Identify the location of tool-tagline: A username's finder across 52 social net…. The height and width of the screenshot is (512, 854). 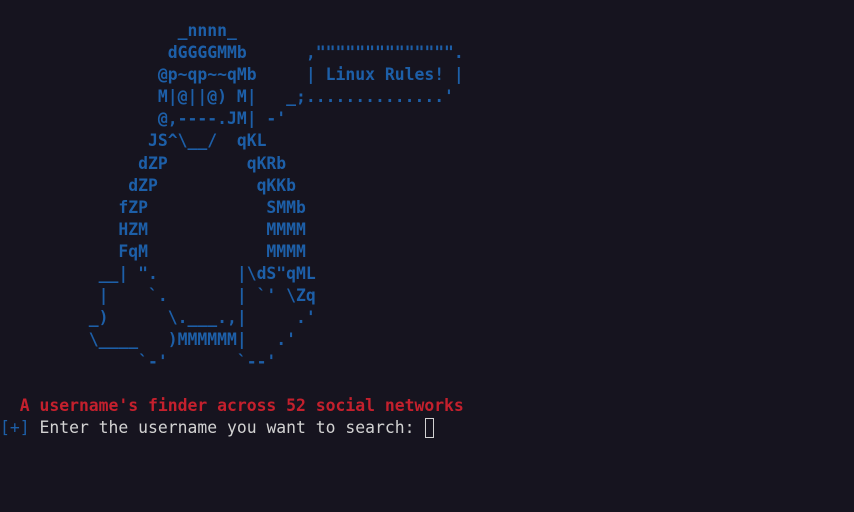
(232, 405).